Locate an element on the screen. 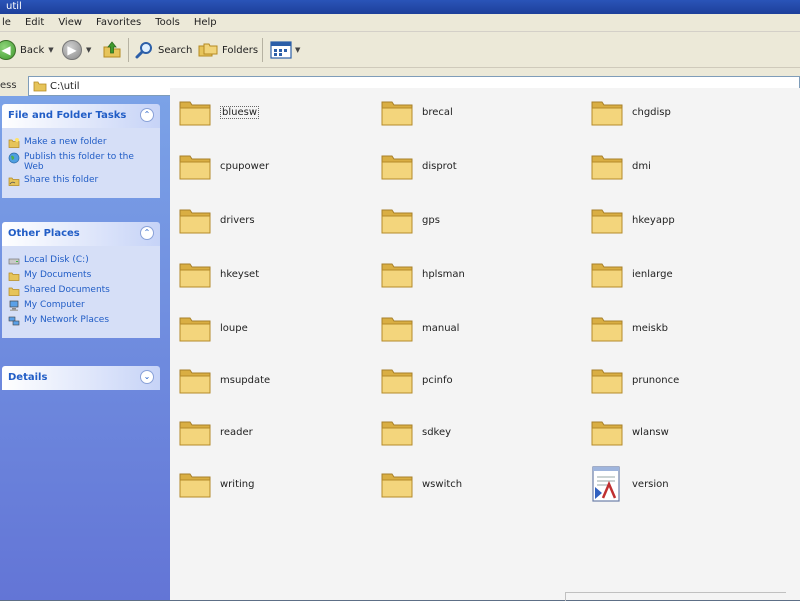 This screenshot has width=800, height=601. item-name: meiskb is located at coordinates (650, 328).